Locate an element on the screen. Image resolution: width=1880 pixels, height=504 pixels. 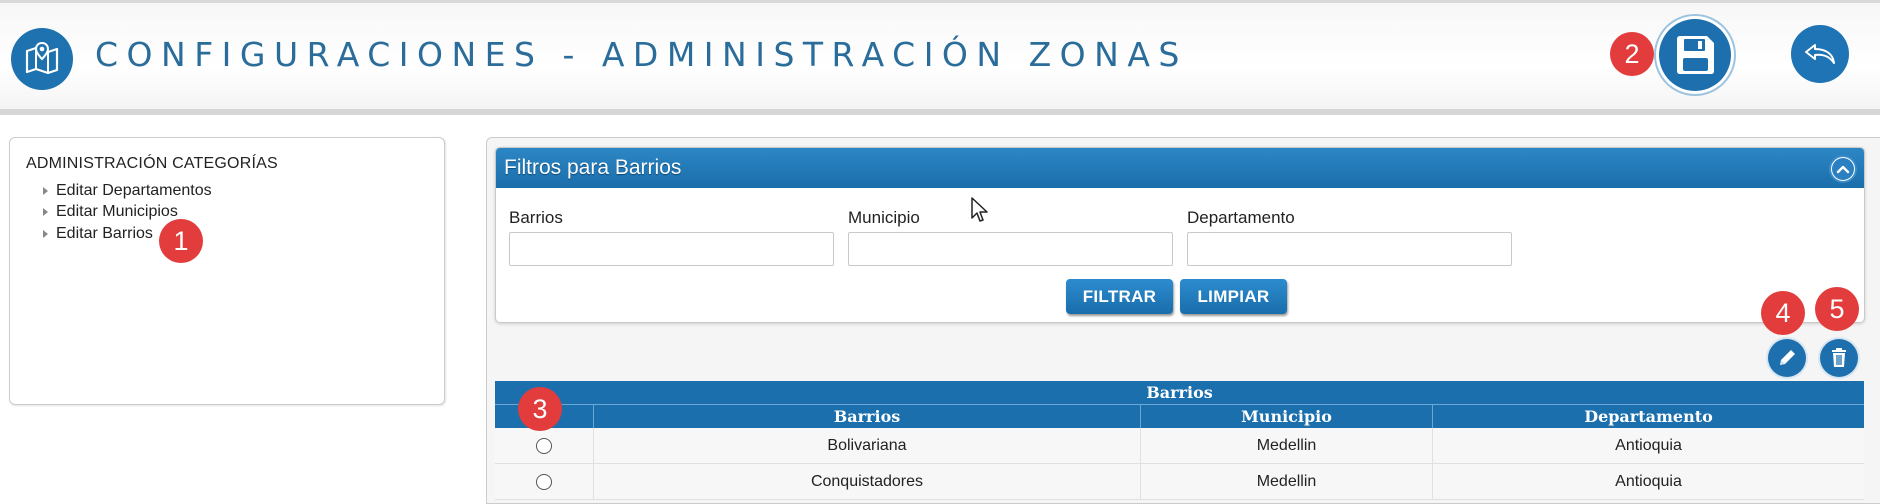
step-badge-5: 5 is located at coordinates (1837, 309).